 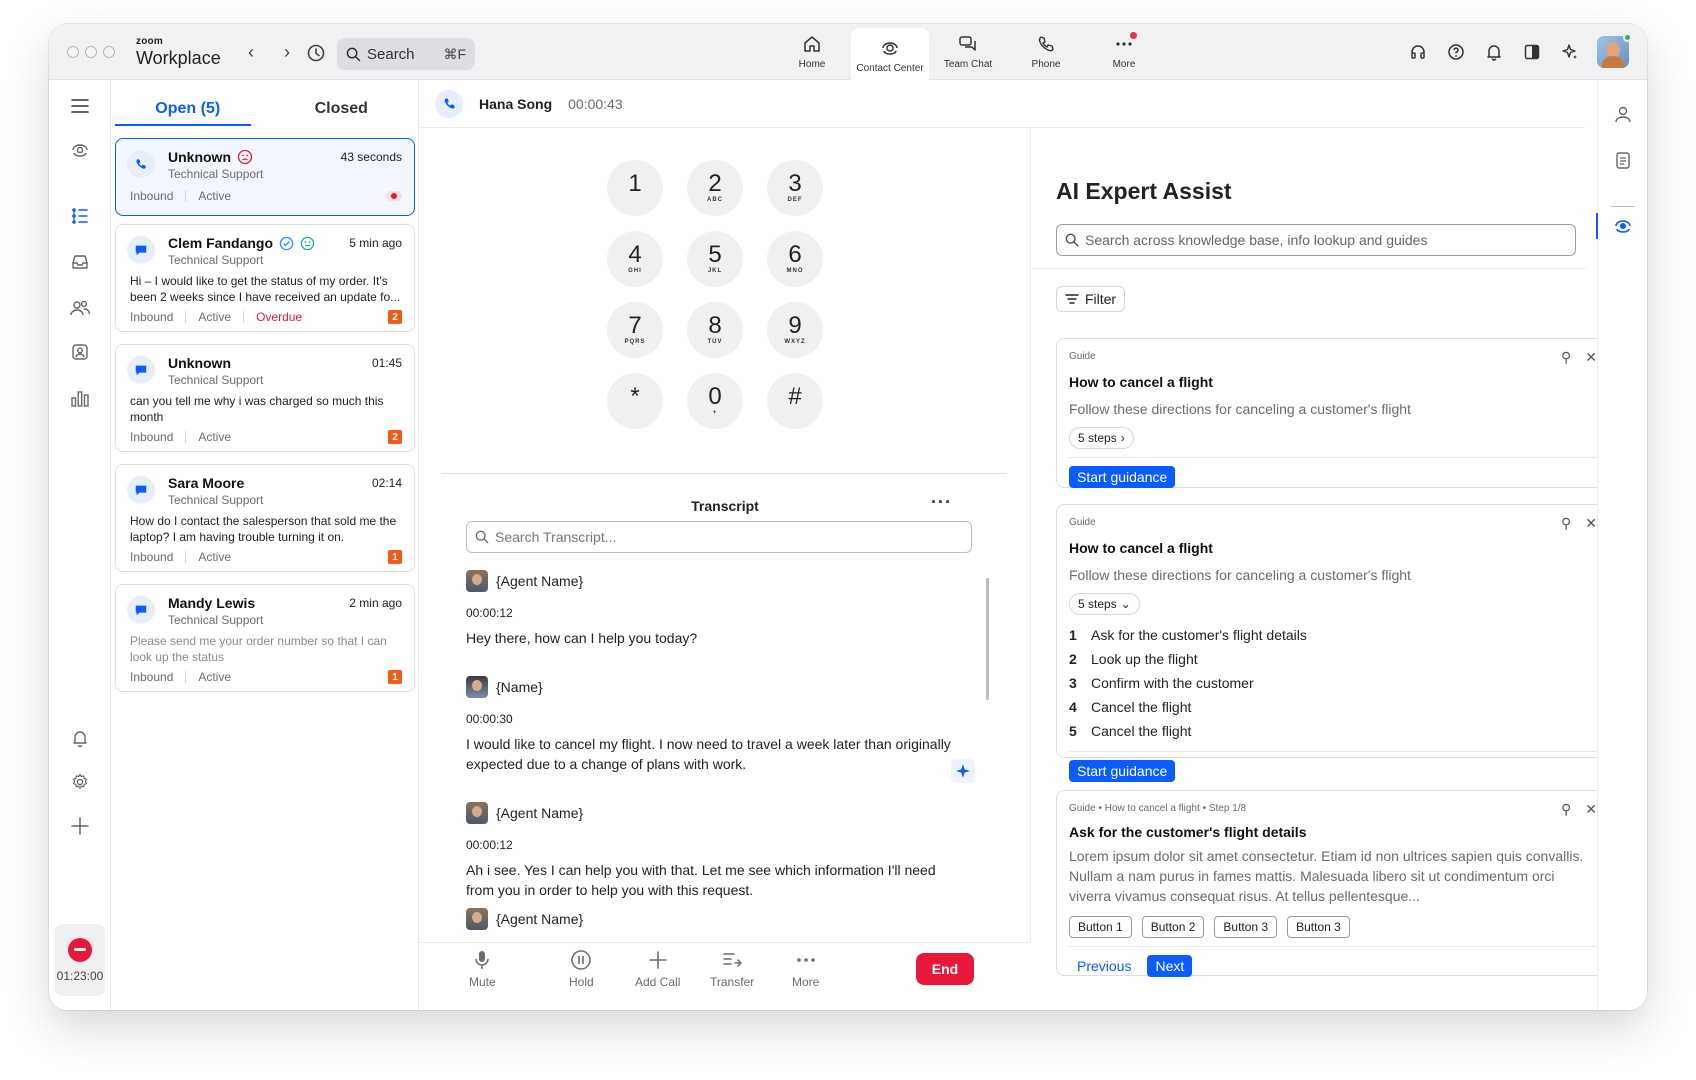 What do you see at coordinates (73, 52) in the screenshot?
I see `close-window-button` at bounding box center [73, 52].